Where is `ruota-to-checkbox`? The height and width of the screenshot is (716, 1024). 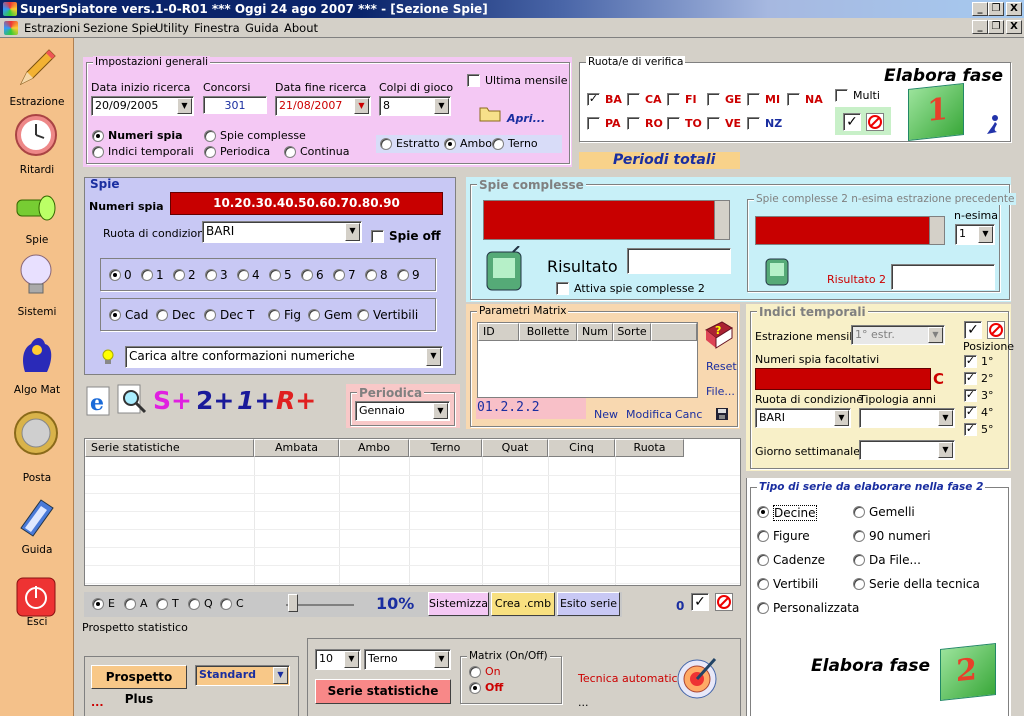 ruota-to-checkbox is located at coordinates (673, 123).